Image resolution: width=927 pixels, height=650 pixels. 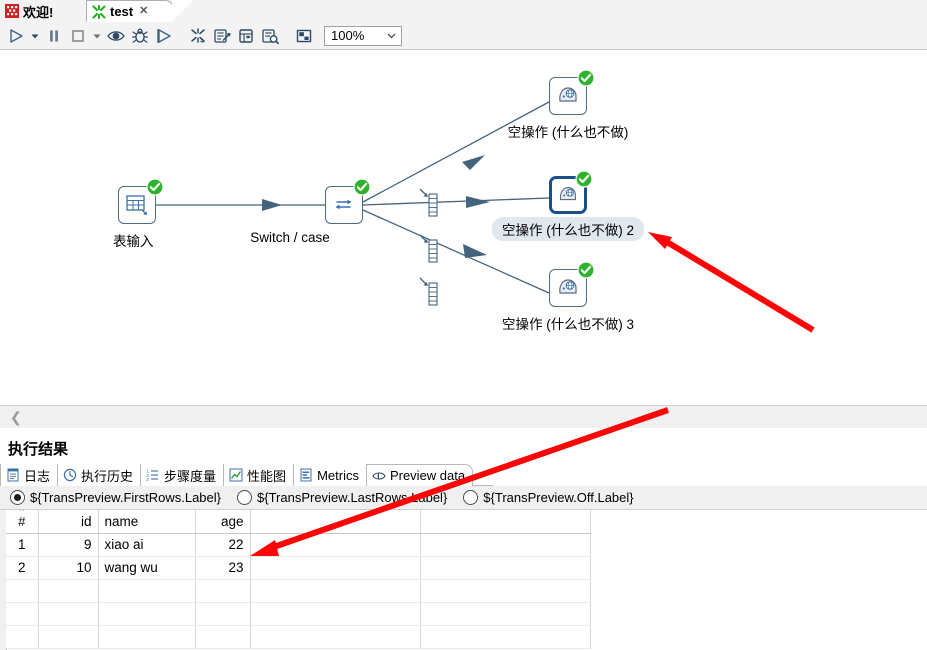 I want to click on editor-tab-bar: 欢迎! test ✕, so click(x=463, y=11).